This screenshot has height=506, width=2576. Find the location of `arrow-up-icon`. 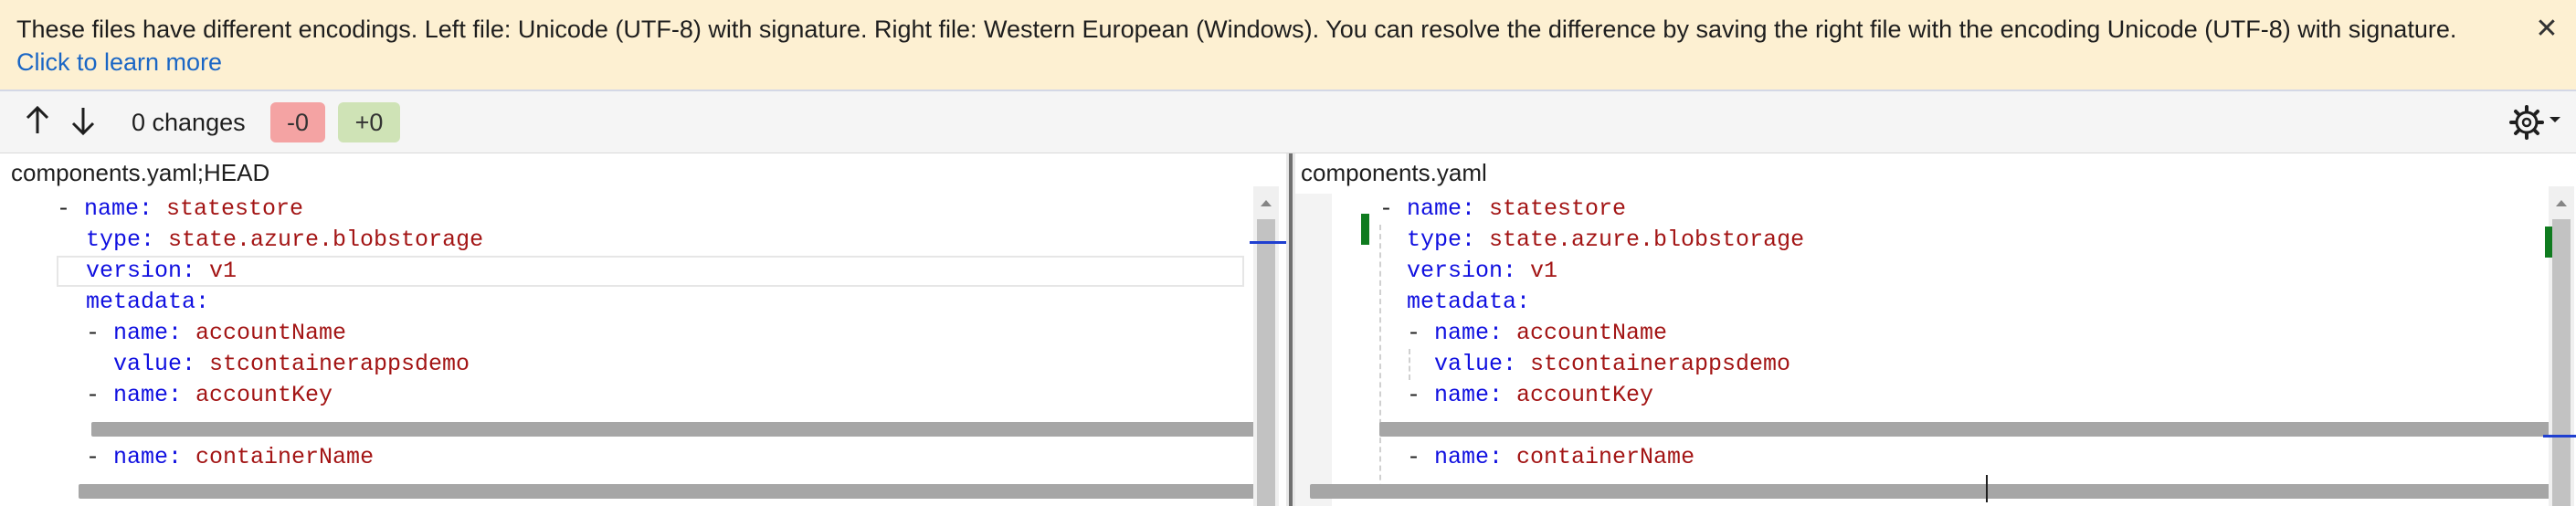

arrow-up-icon is located at coordinates (37, 120).